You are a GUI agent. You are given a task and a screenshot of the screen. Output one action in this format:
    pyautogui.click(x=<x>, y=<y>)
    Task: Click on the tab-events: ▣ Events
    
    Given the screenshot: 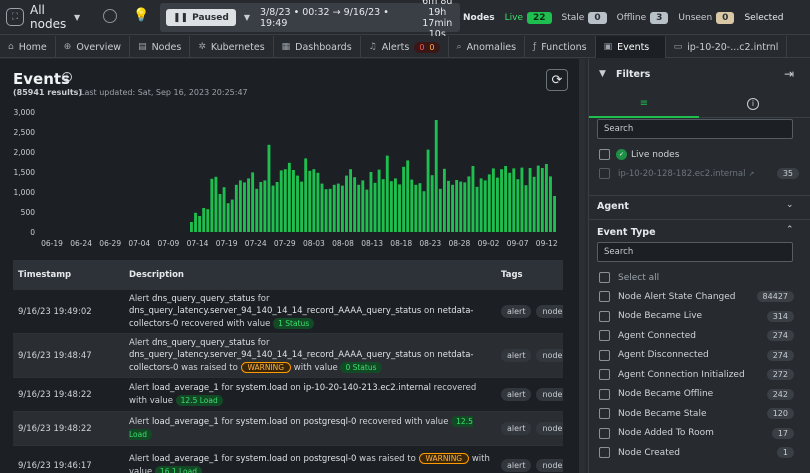 What is the action you would take?
    pyautogui.click(x=630, y=47)
    